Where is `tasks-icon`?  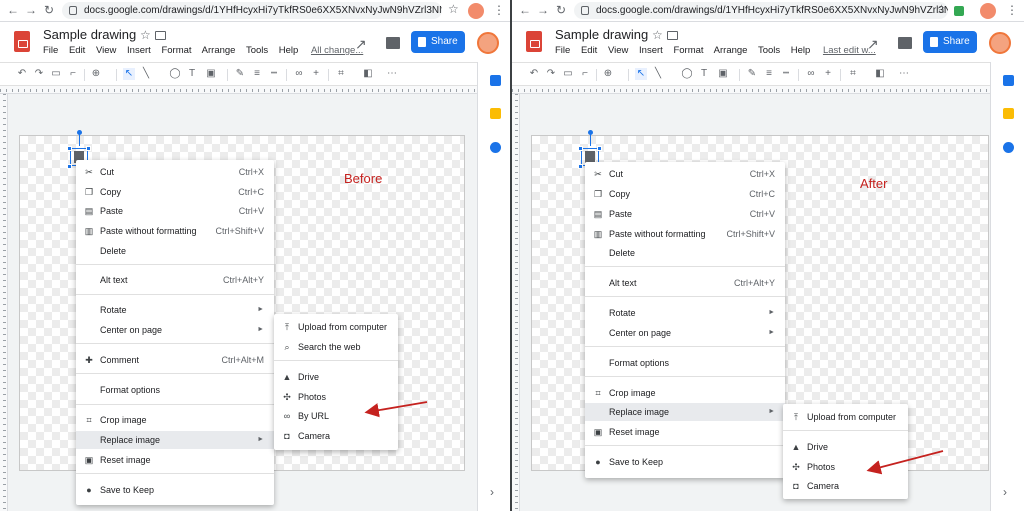
tasks-icon is located at coordinates (495, 147).